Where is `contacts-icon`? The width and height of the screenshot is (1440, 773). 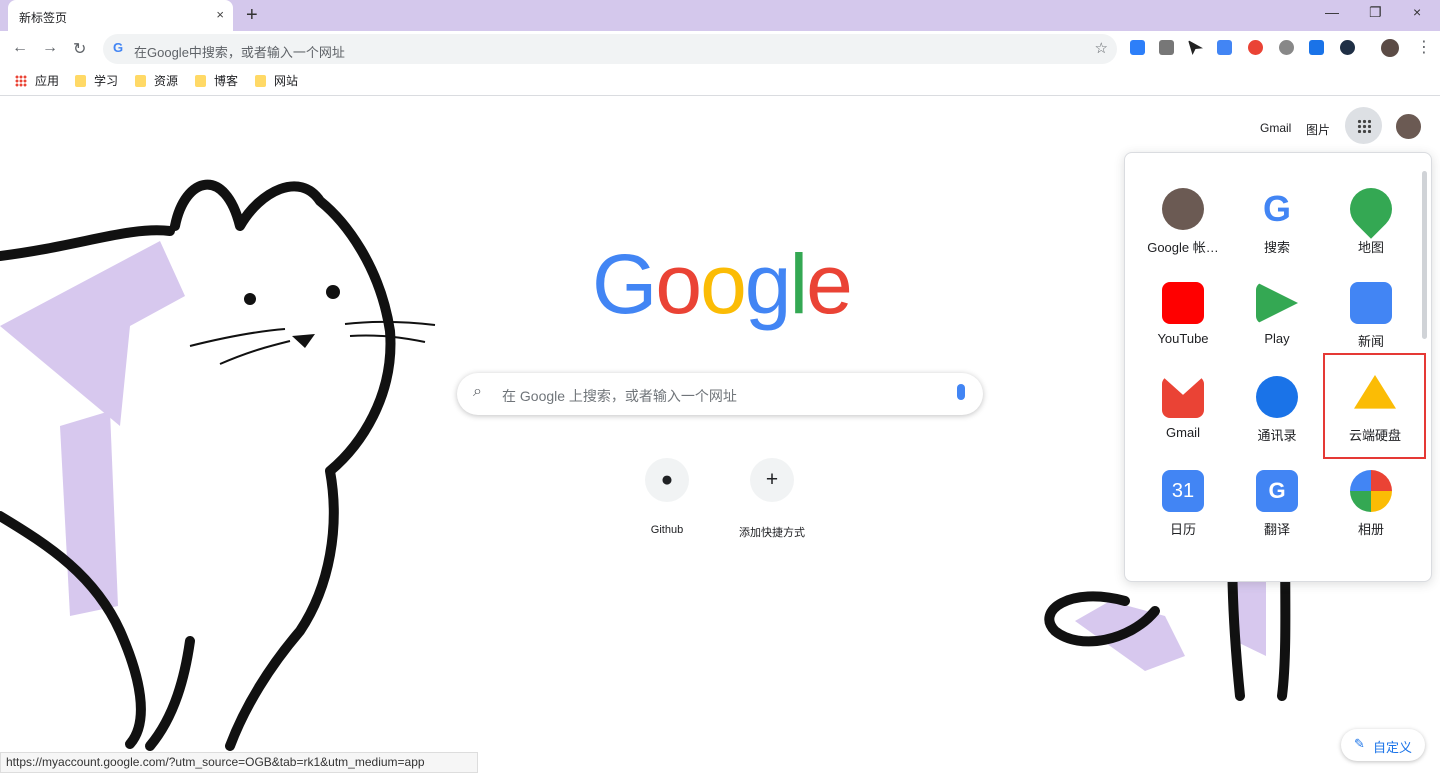
contacts-icon is located at coordinates (1277, 397).